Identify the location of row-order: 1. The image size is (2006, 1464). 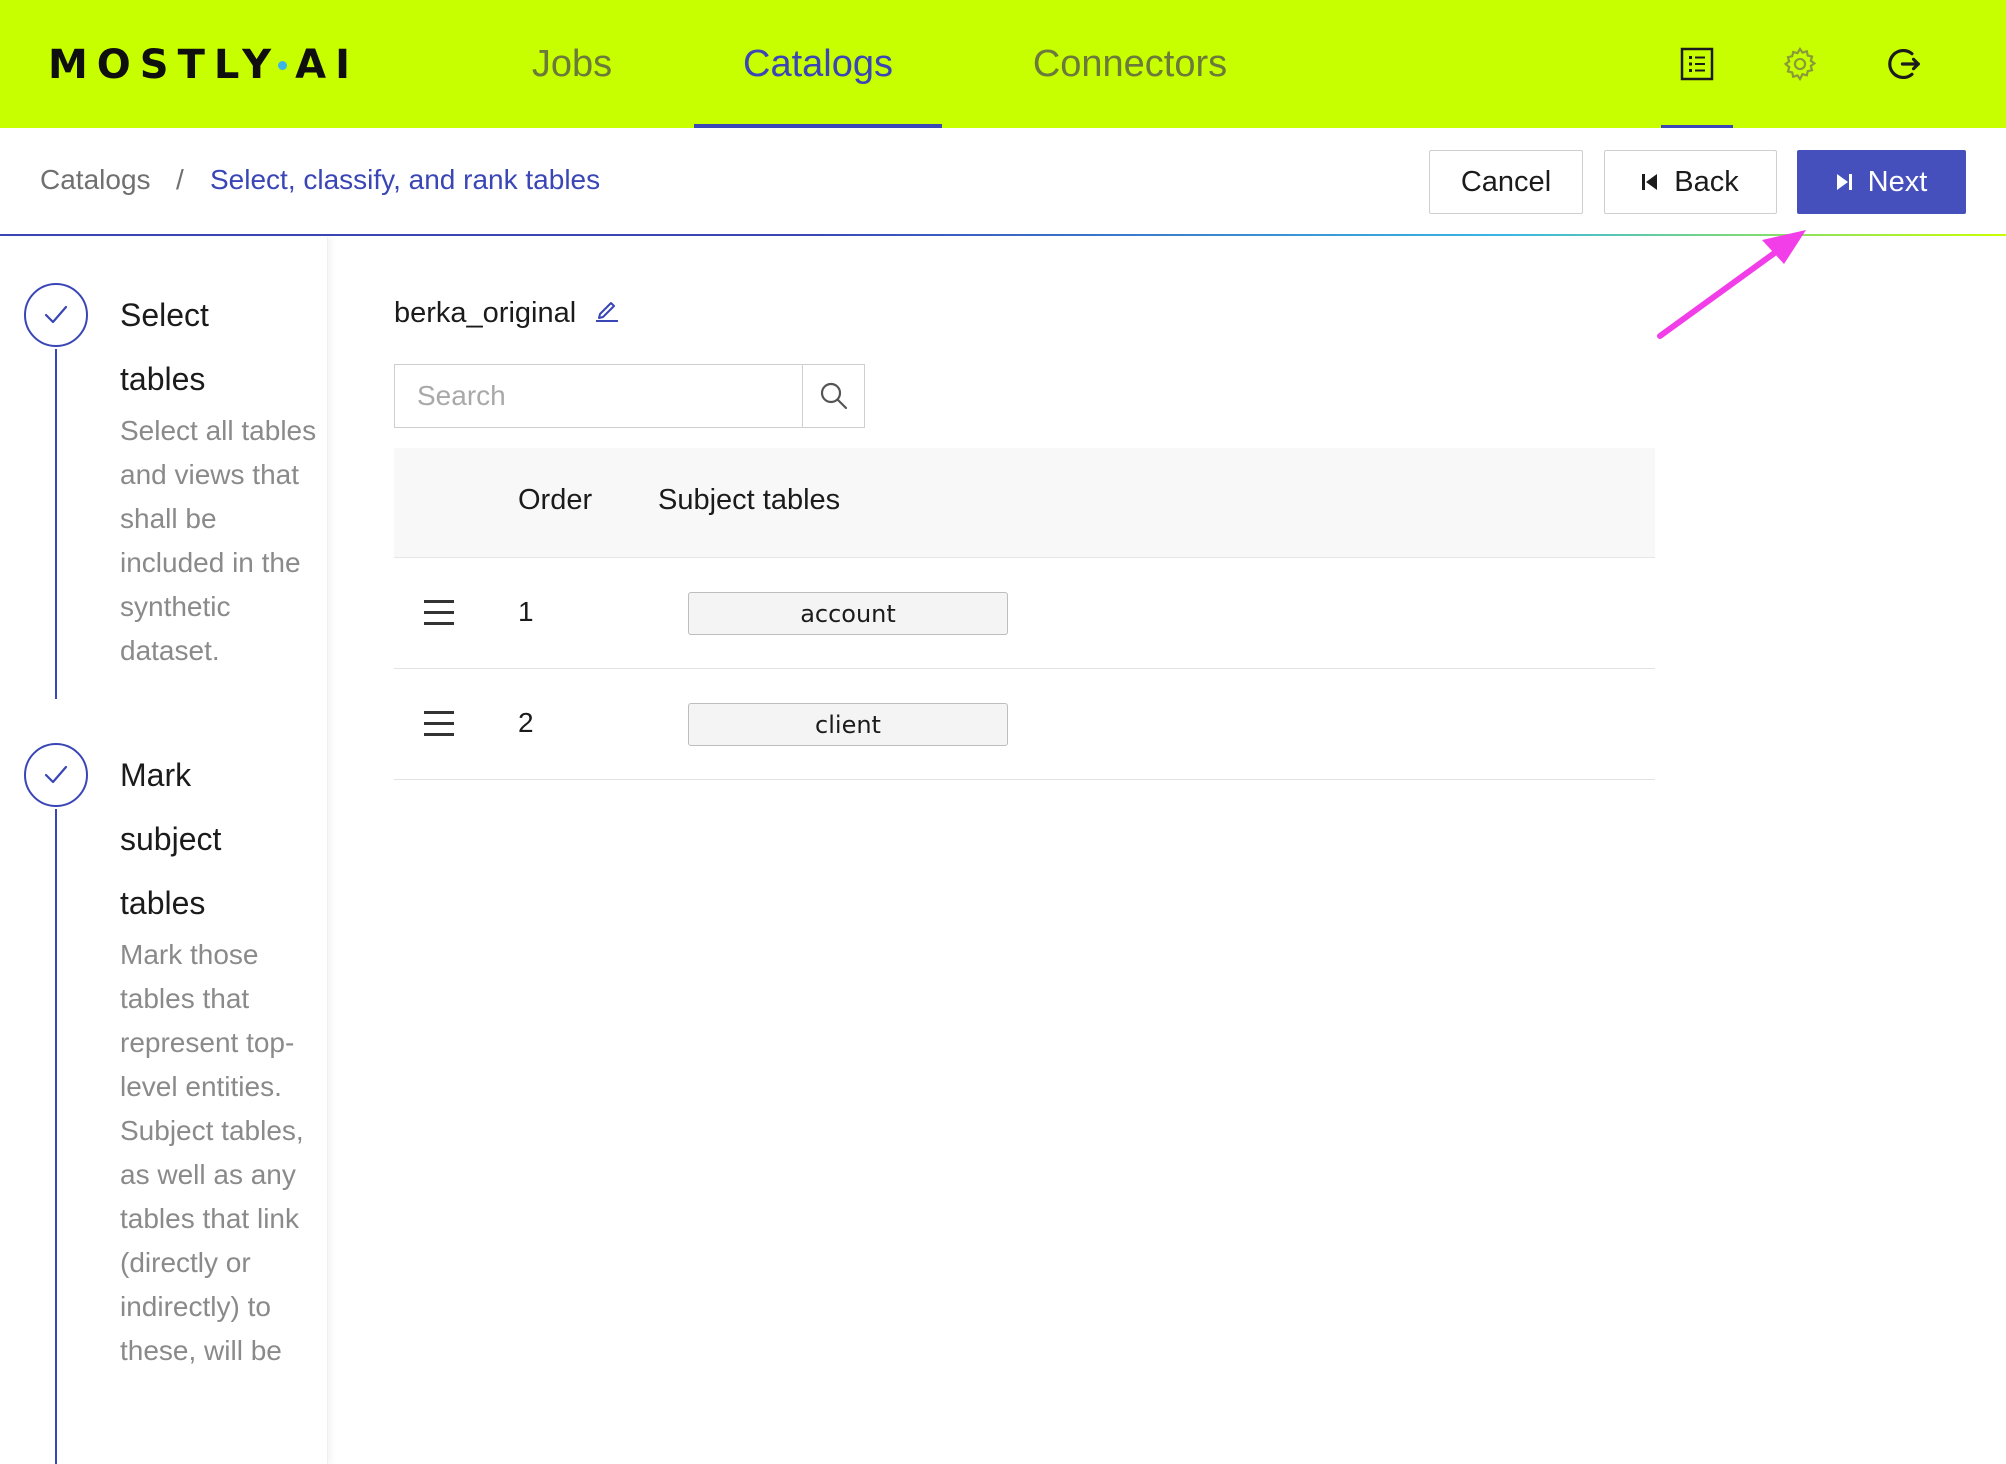
(526, 611).